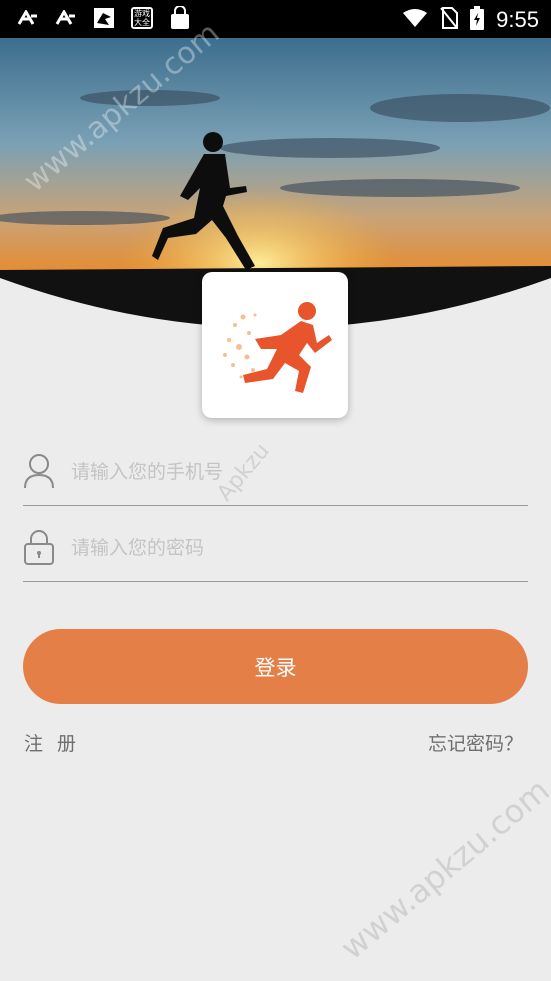 The width and height of the screenshot is (551, 981). Describe the element at coordinates (52, 742) in the screenshot. I see `register-link: 注 册` at that location.